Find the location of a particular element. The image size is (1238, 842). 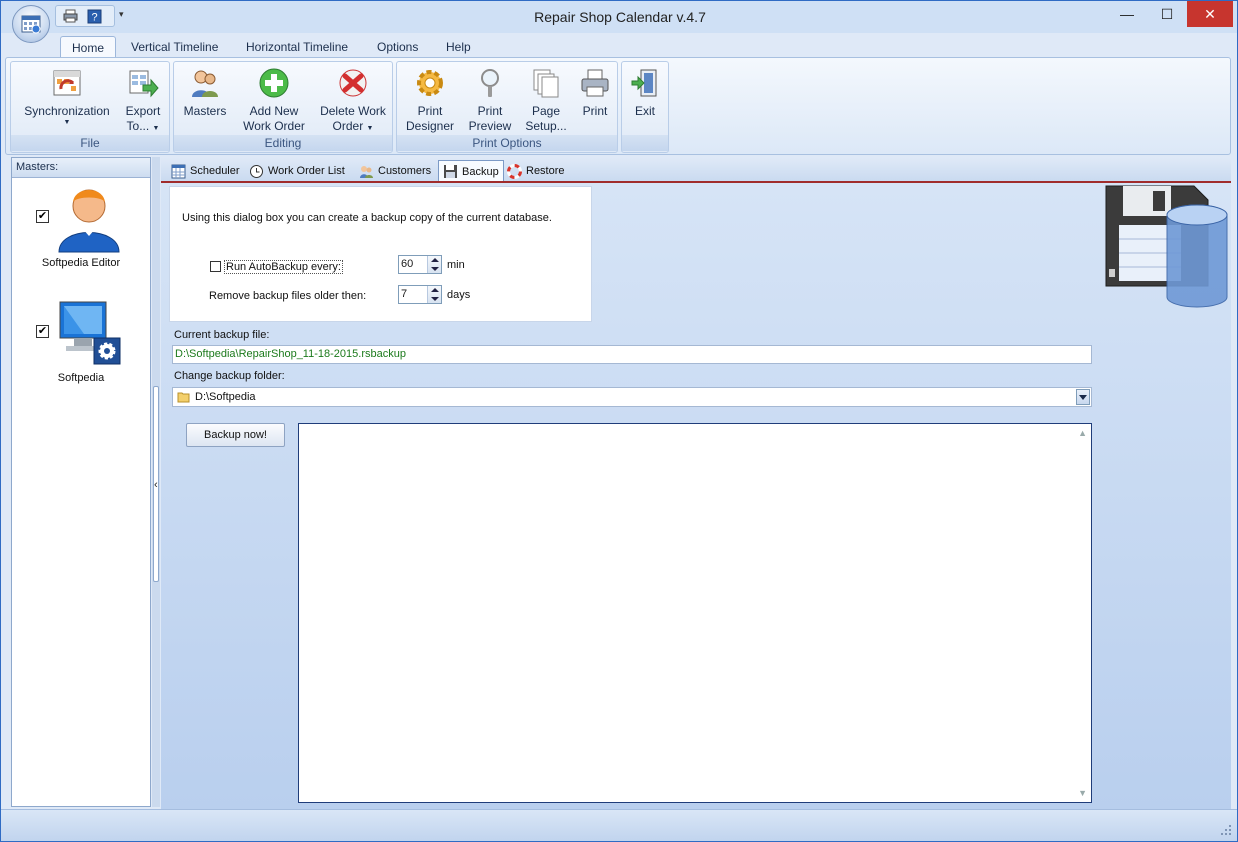

ribbon-tab-home: Home is located at coordinates (88, 47).